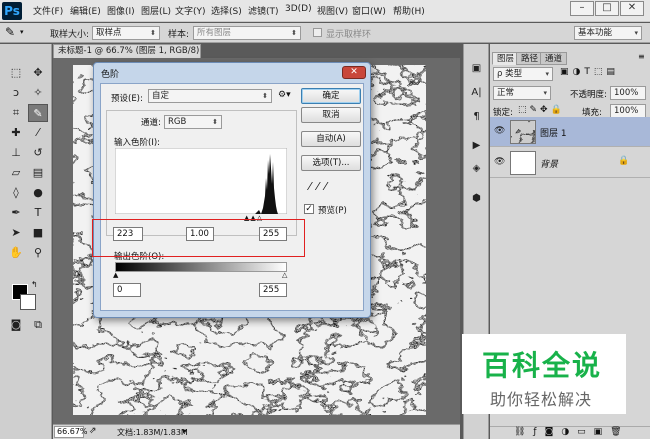 The height and width of the screenshot is (439, 650). I want to click on menu-image: 图像(I), so click(121, 10).